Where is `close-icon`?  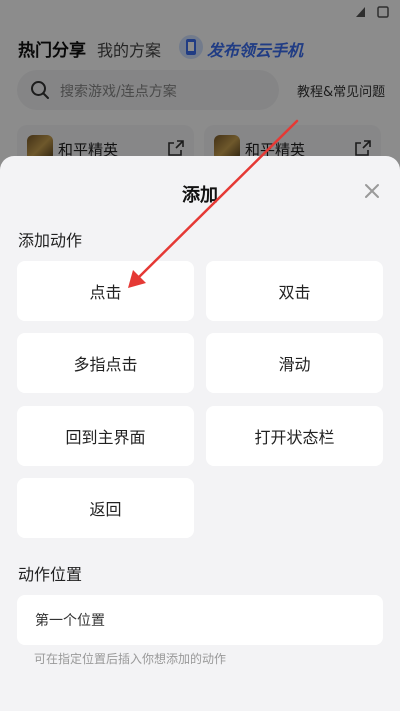
close-icon is located at coordinates (372, 191).